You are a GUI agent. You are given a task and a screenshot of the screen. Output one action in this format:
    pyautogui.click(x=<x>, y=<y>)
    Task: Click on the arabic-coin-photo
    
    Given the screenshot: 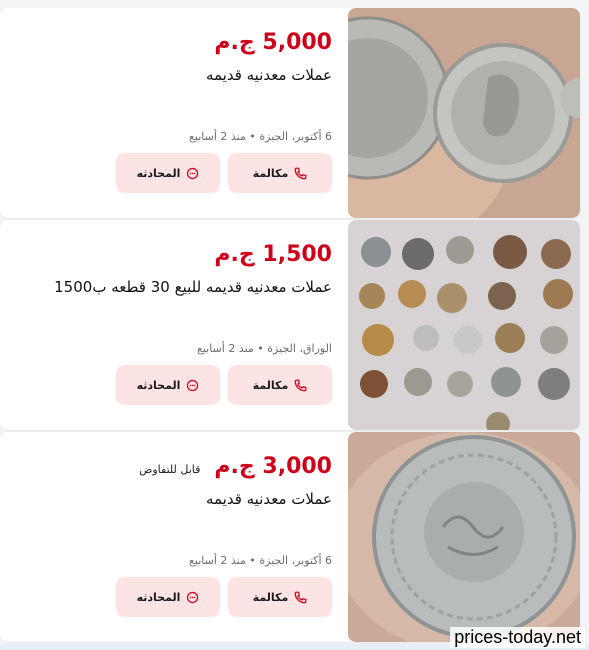 What is the action you would take?
    pyautogui.click(x=464, y=537)
    